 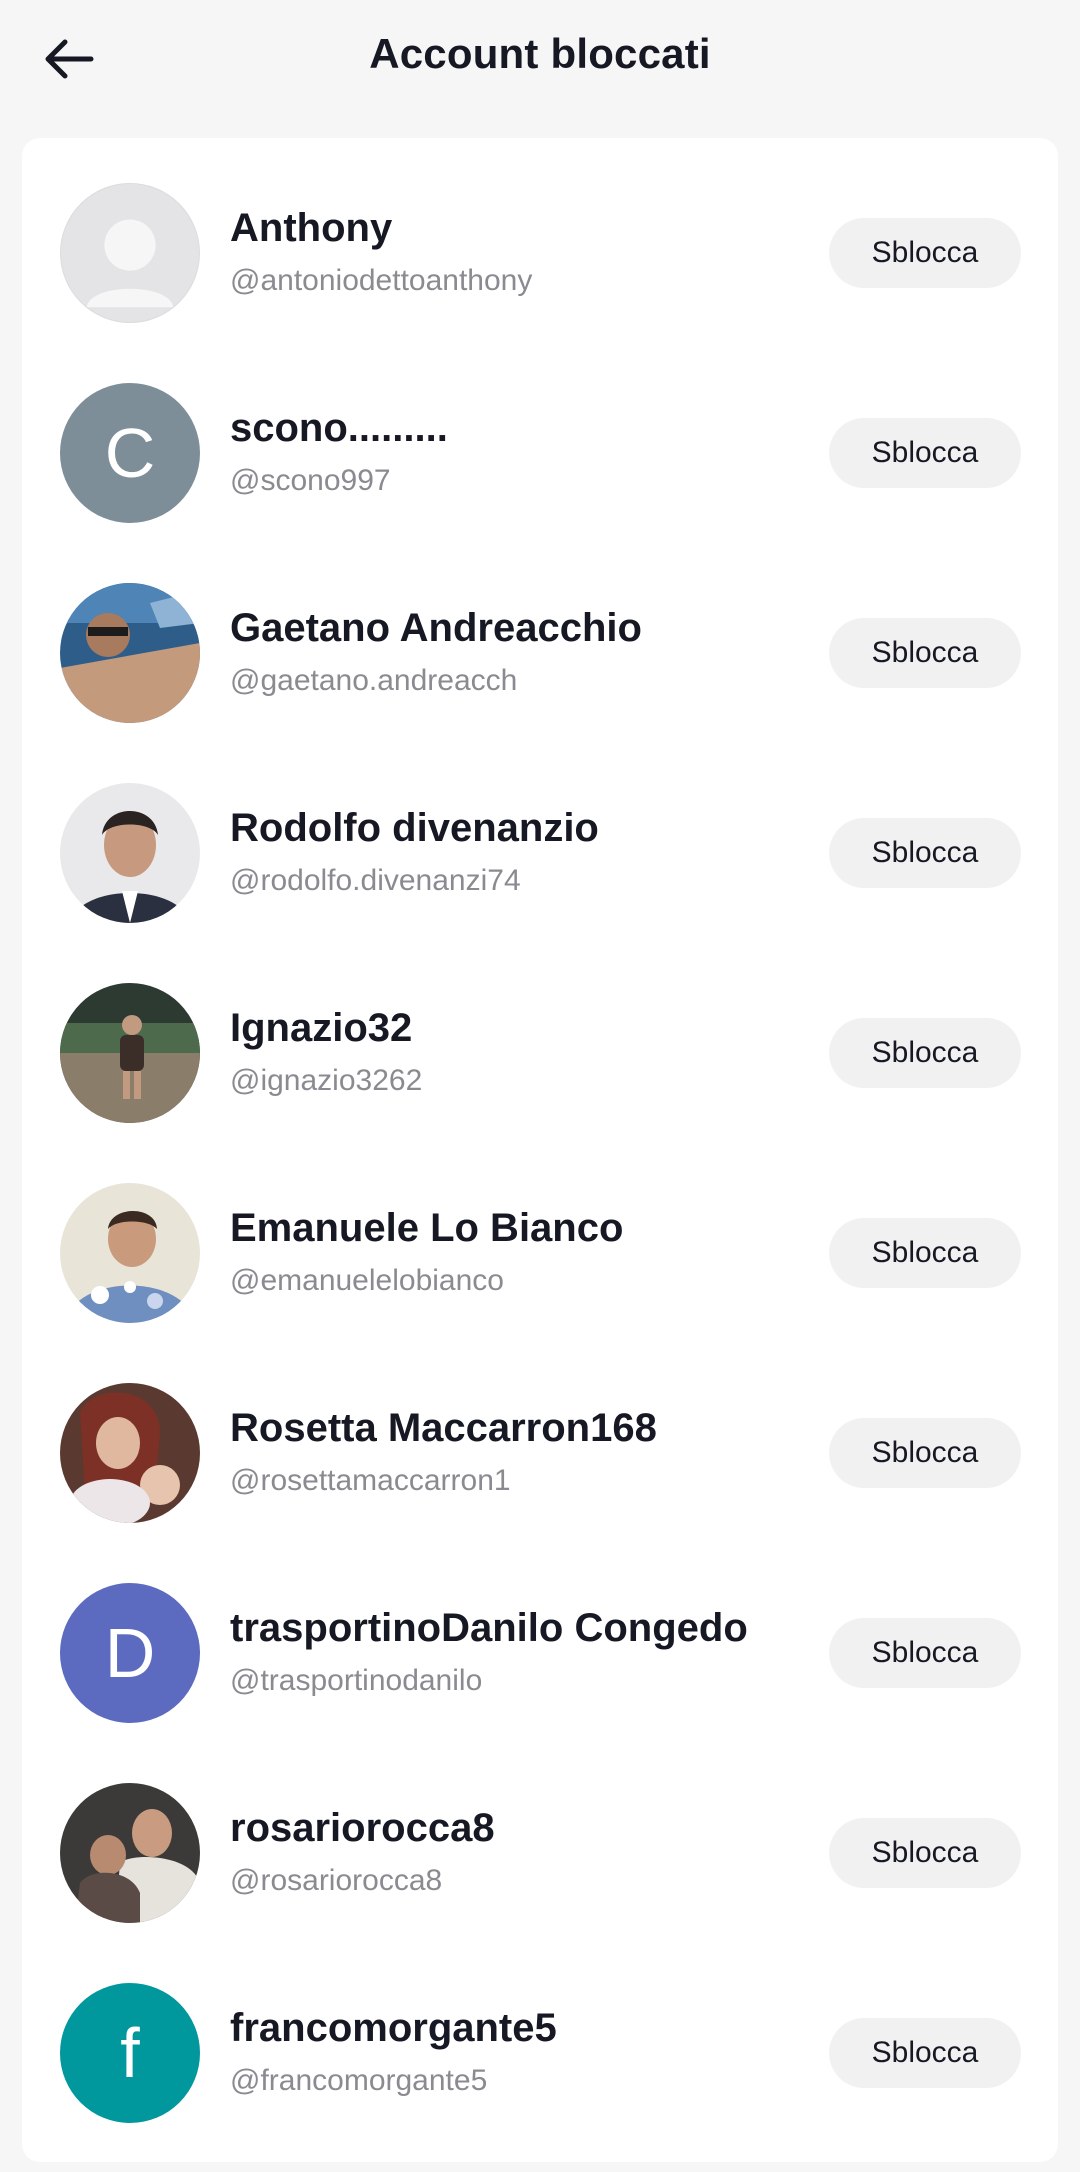 I want to click on account-handle: @ignazio3262, so click(x=326, y=1080).